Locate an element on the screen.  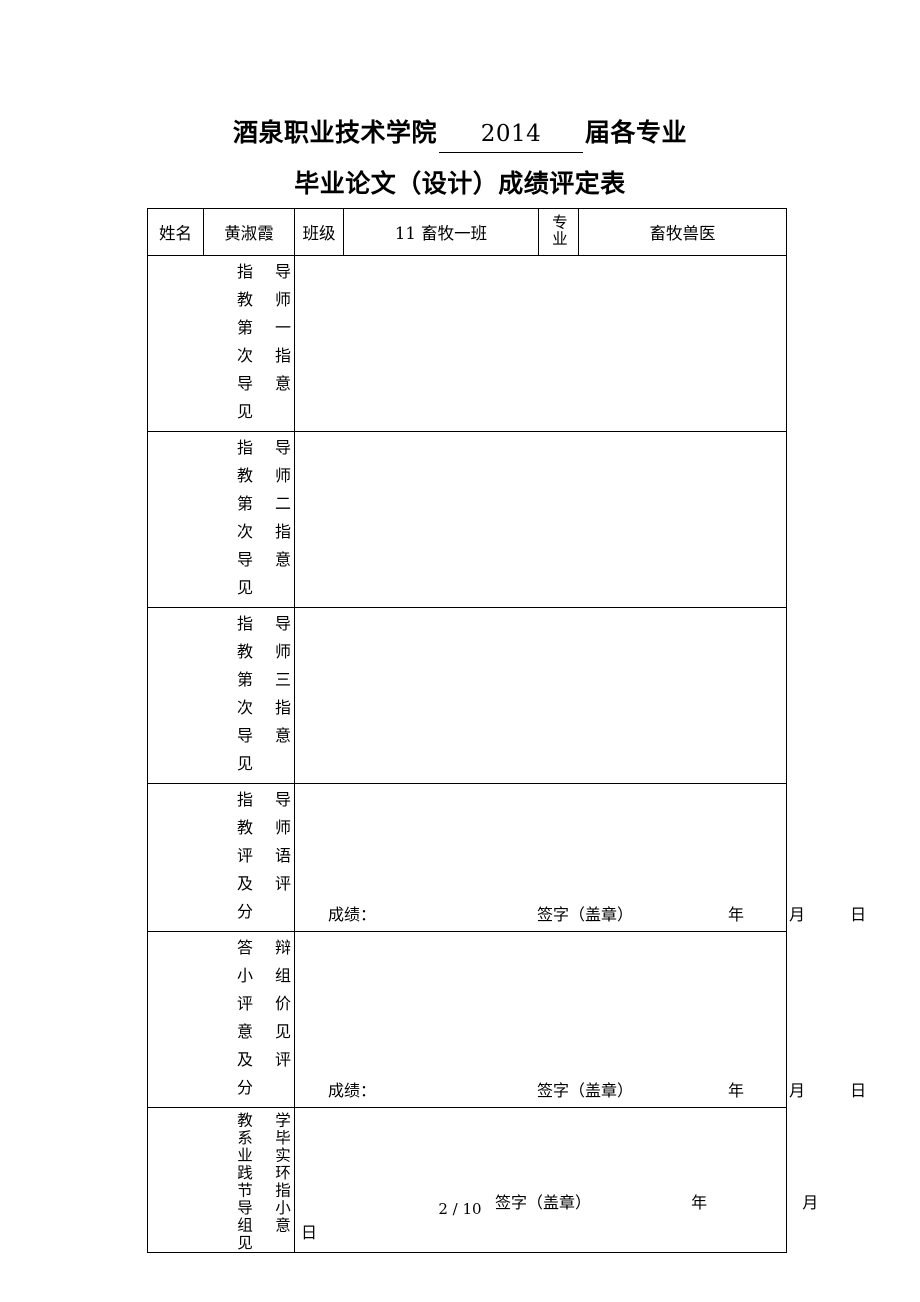
class-value-cell: 11 畜牧一班 is located at coordinates (441, 232).